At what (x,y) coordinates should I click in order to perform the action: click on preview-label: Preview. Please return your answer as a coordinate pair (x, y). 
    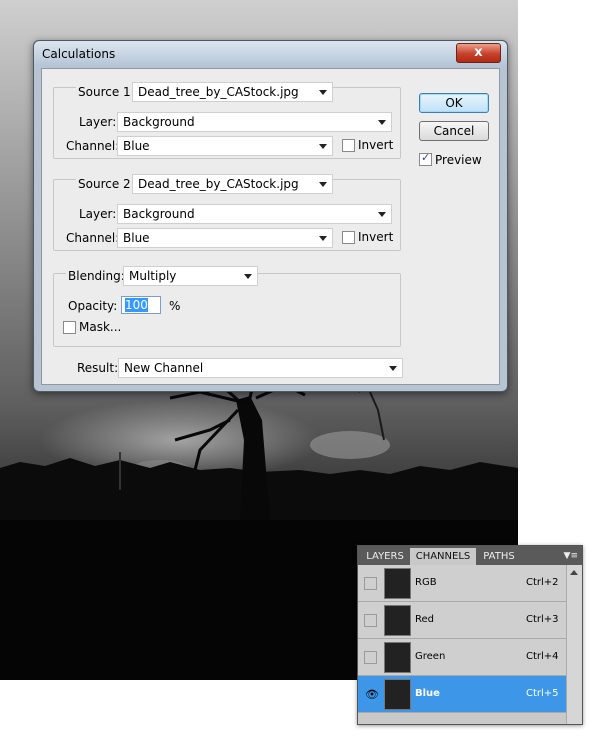
    Looking at the image, I should click on (458, 160).